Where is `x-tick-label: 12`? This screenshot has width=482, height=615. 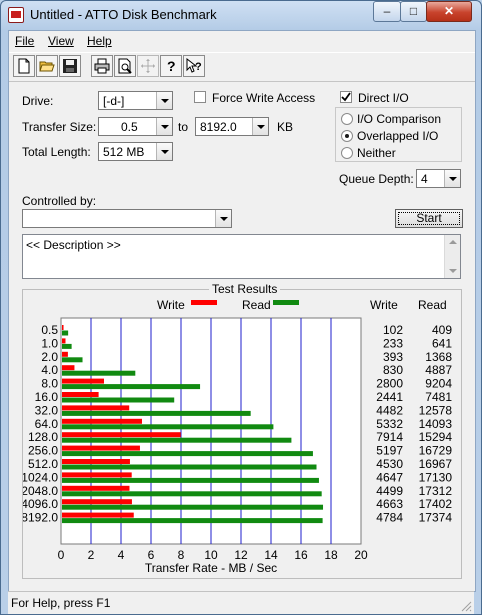 x-tick-label: 12 is located at coordinates (241, 555).